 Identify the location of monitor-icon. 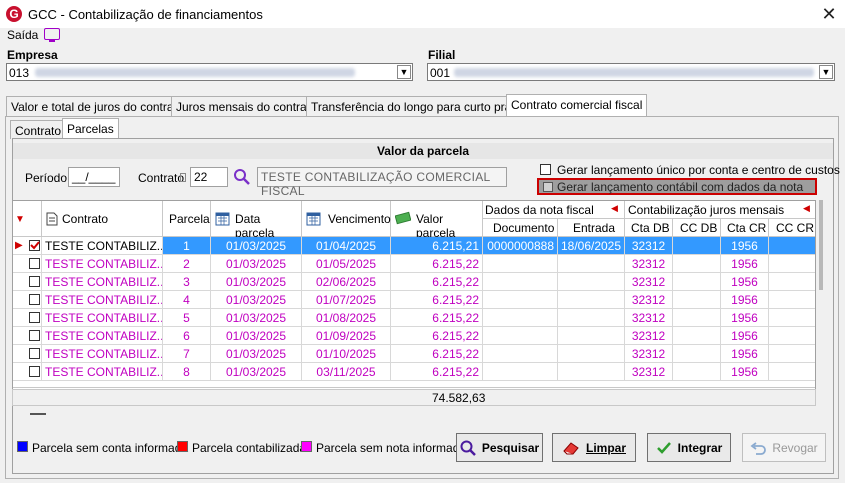
(52, 35).